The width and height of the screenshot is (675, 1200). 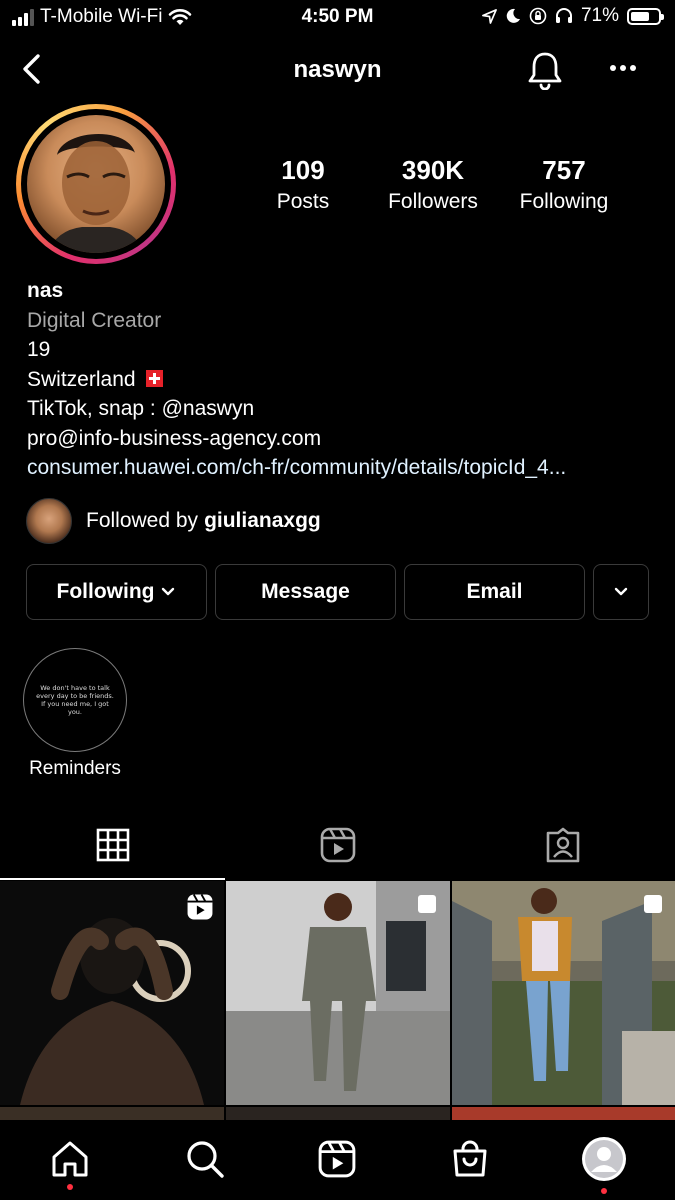 I want to click on following-button: Following, so click(x=116, y=592).